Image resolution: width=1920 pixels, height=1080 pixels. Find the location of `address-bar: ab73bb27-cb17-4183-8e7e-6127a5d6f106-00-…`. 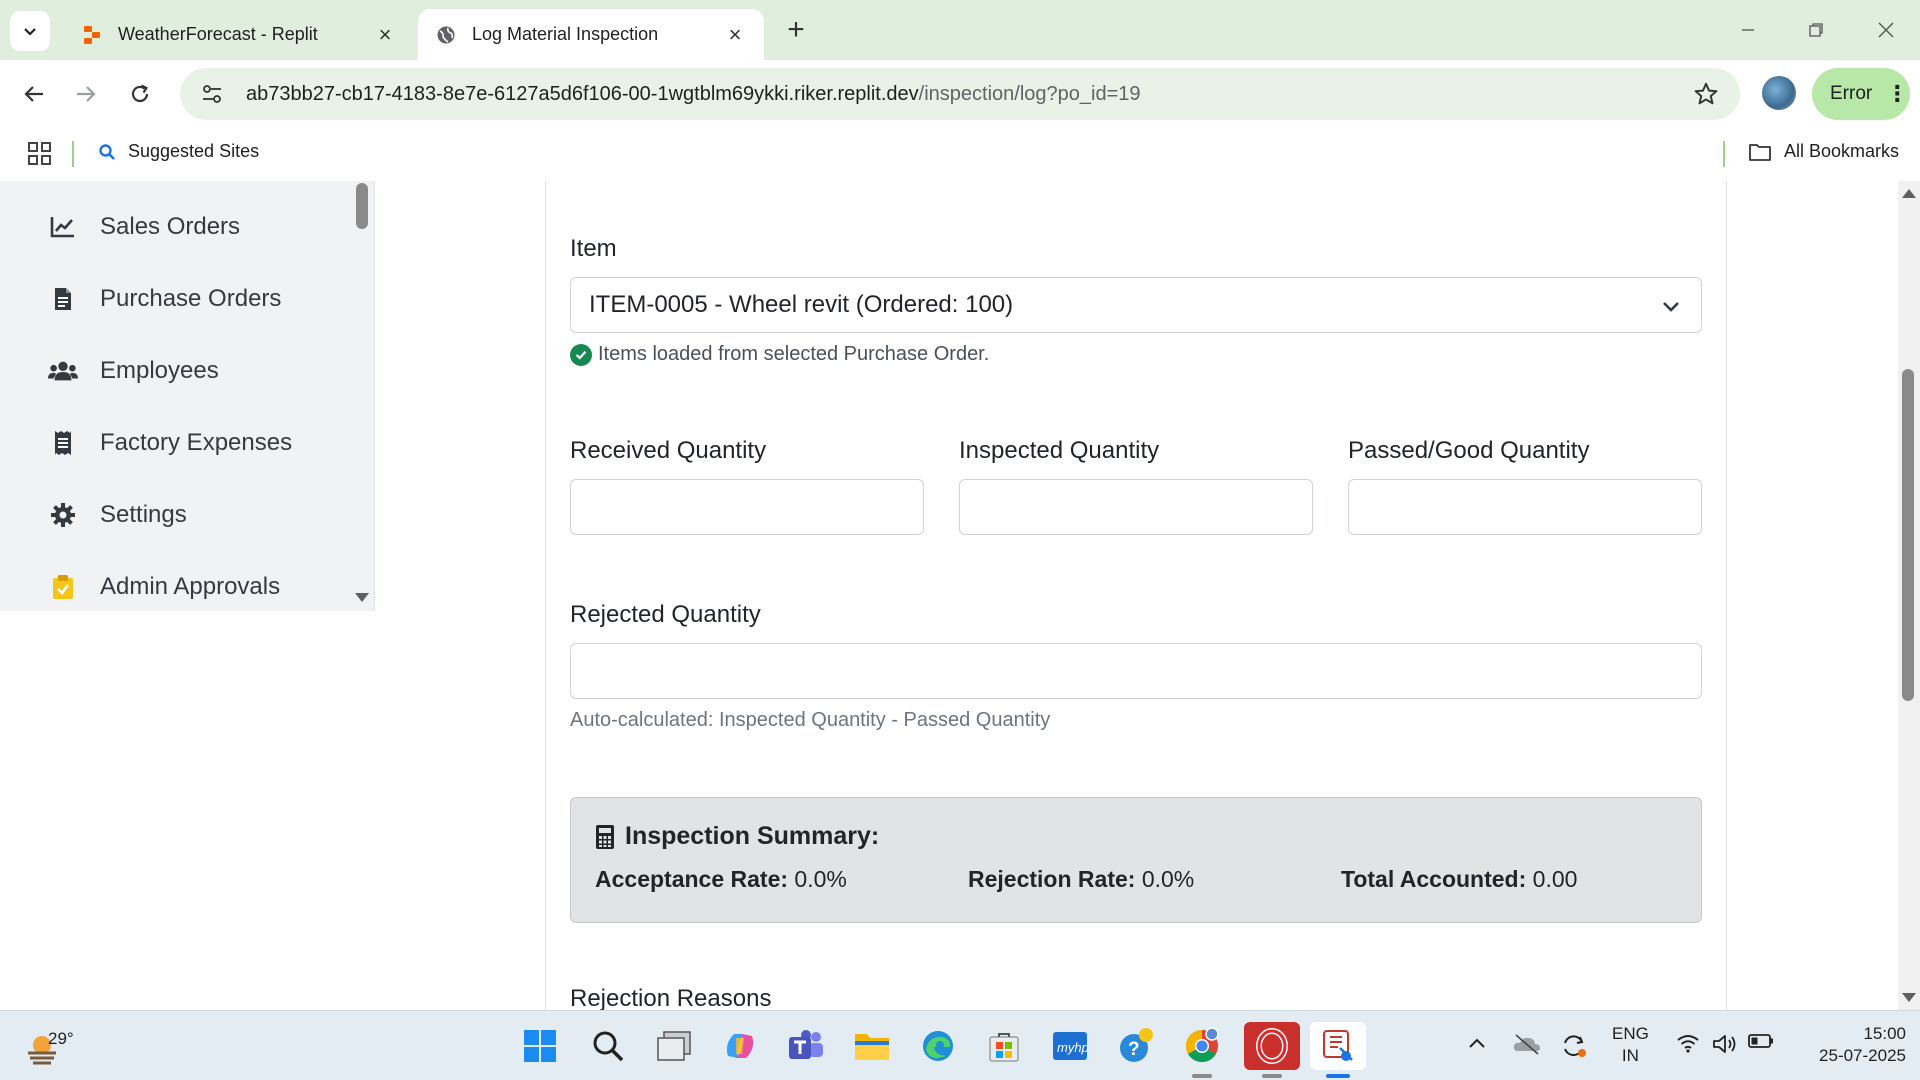

address-bar: ab73bb27-cb17-4183-8e7e-6127a5d6f106-00-… is located at coordinates (960, 94).